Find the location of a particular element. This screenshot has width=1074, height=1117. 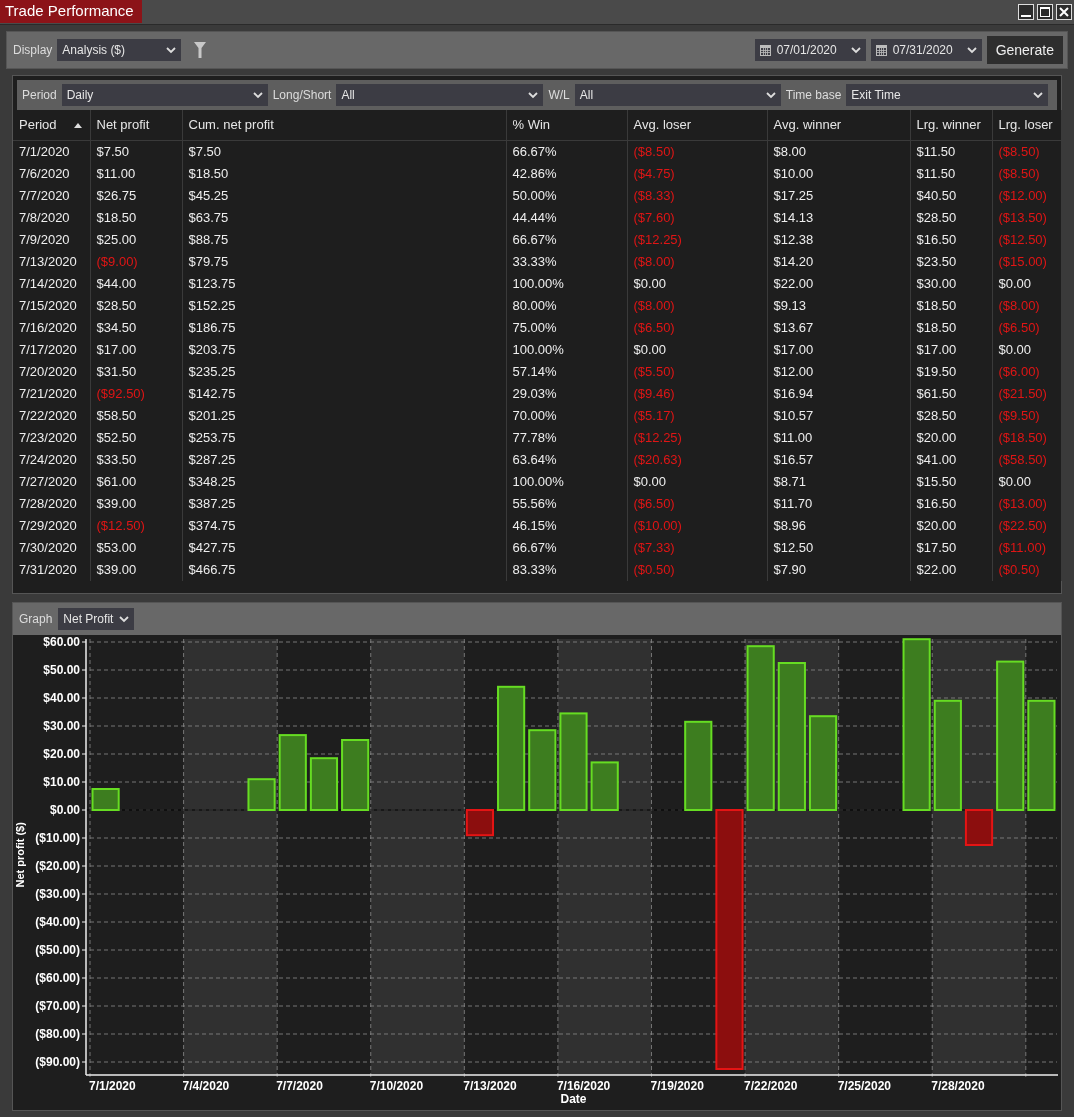

column-header: Avg. loser is located at coordinates (697, 125).